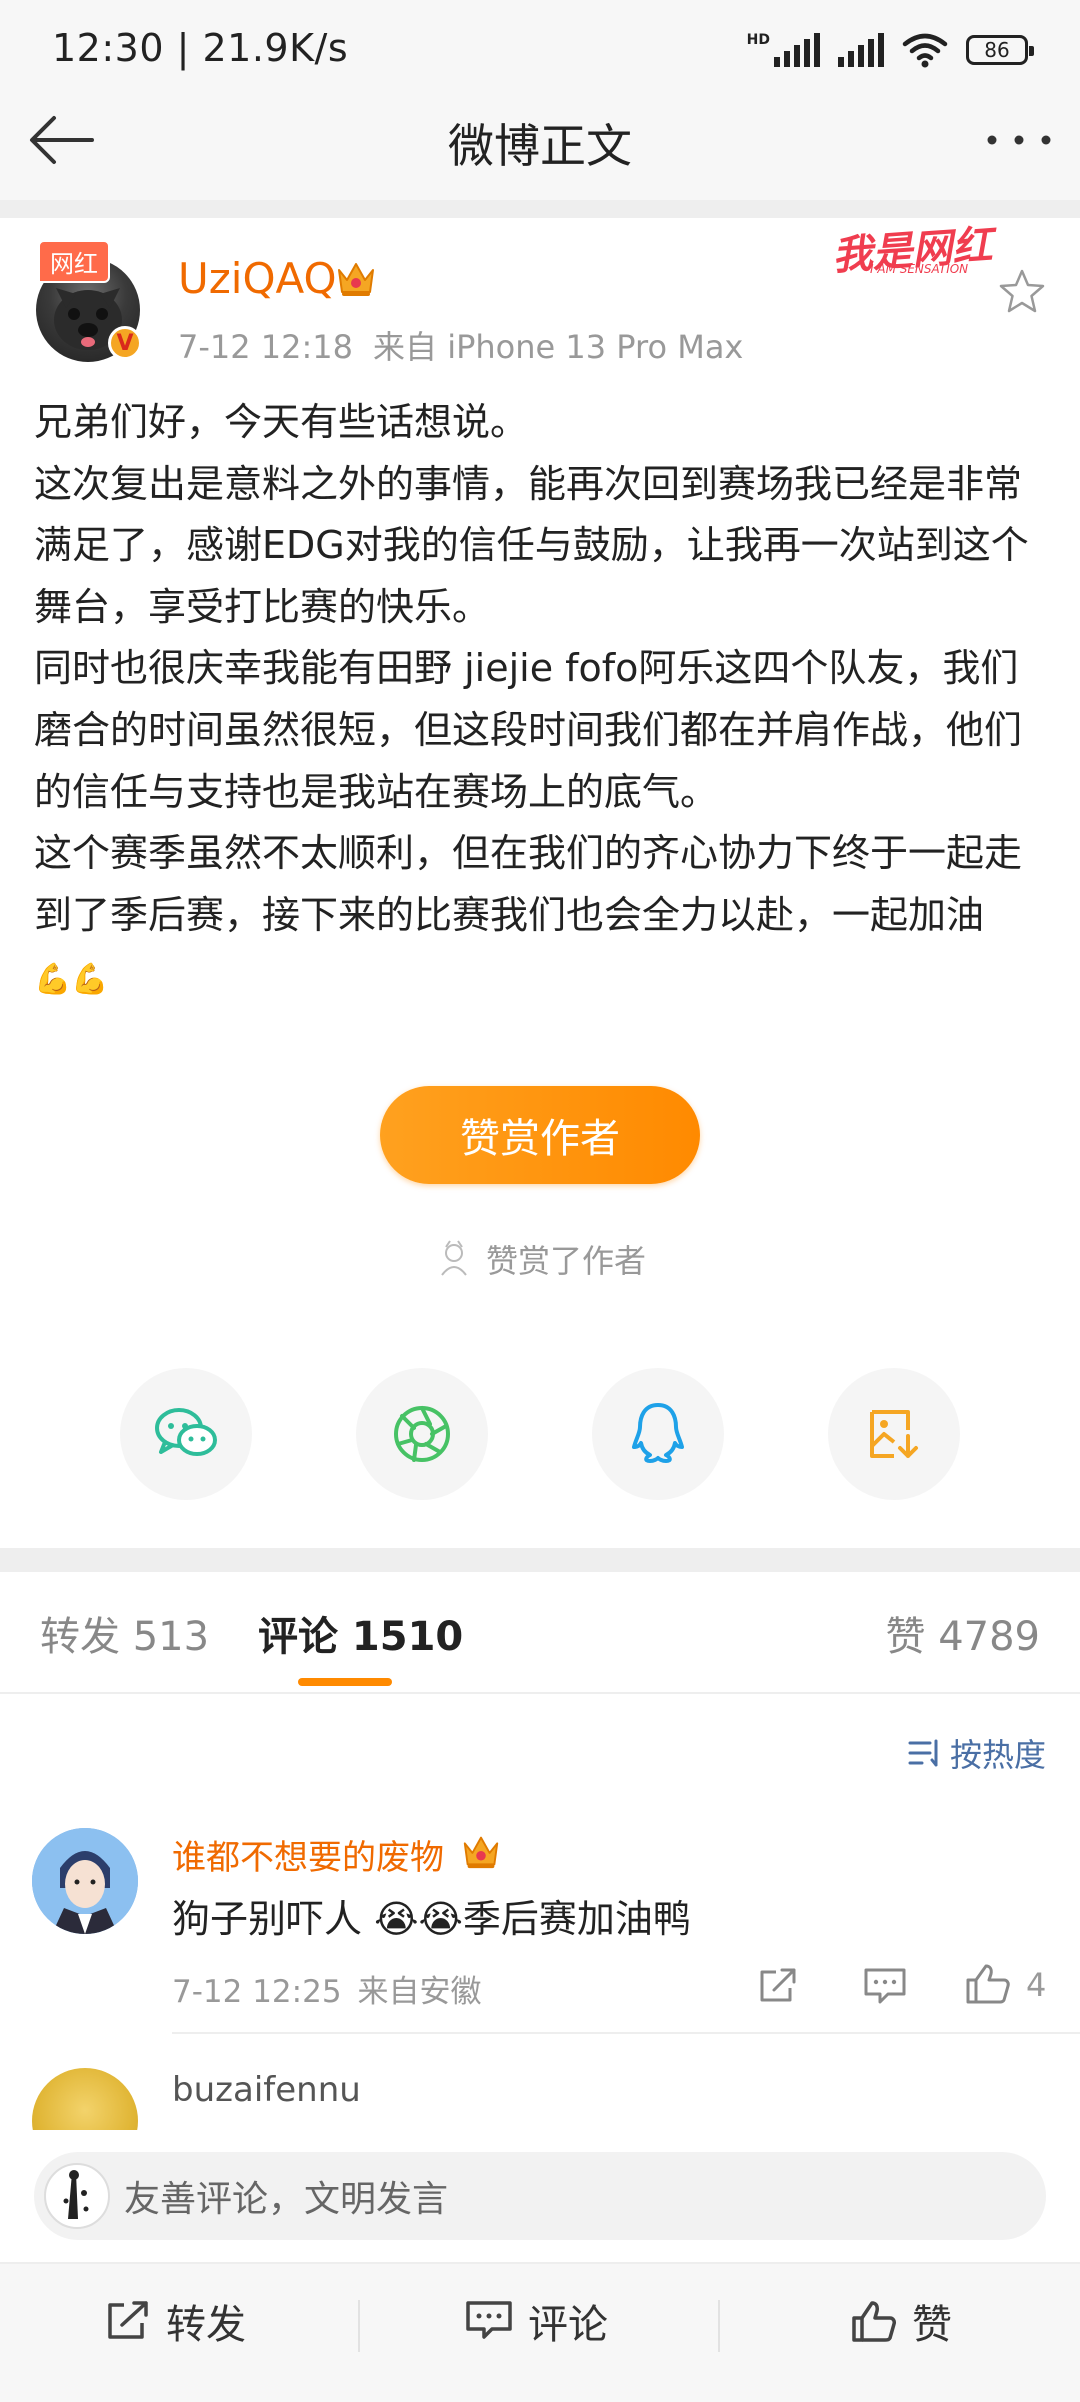  Describe the element at coordinates (861, 50) in the screenshot. I see `cell-signal-2-icon` at that location.